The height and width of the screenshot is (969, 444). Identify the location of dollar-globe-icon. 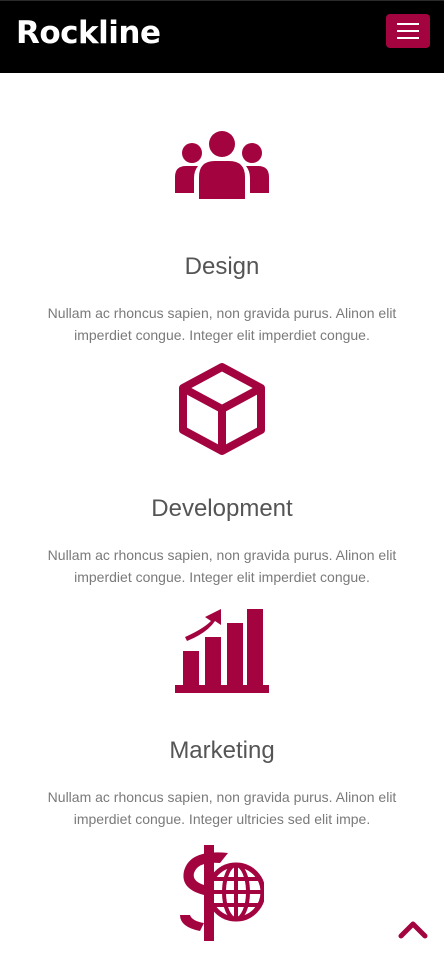
(222, 893).